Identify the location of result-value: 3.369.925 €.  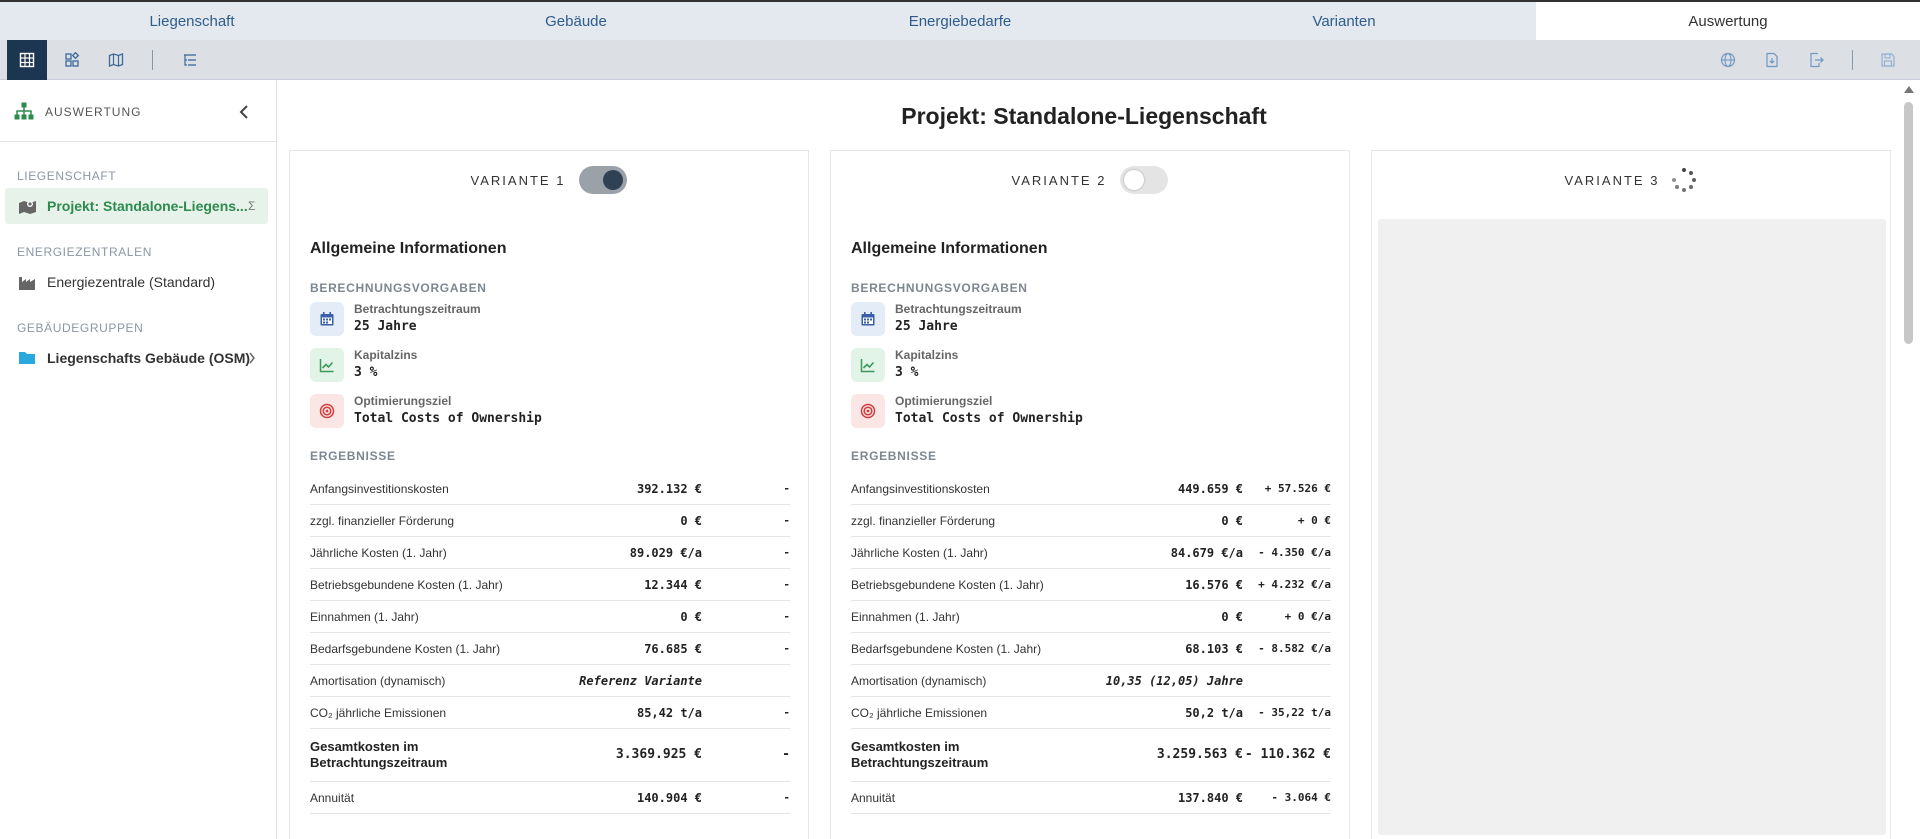
(658, 754).